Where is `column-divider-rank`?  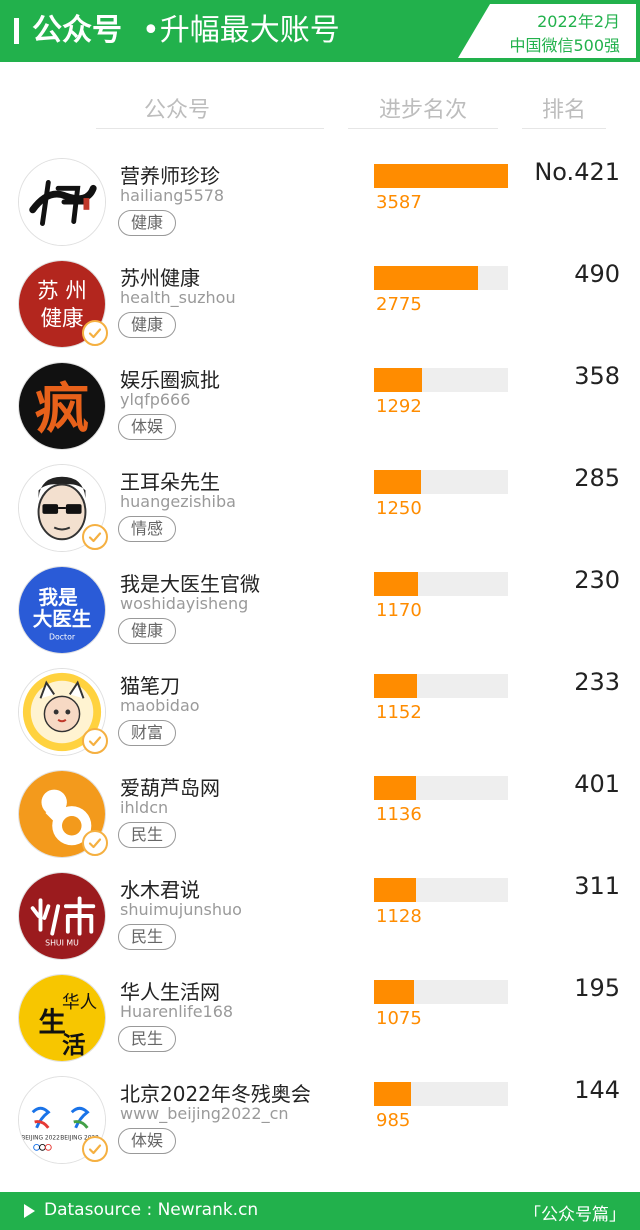
column-divider-rank is located at coordinates (564, 128).